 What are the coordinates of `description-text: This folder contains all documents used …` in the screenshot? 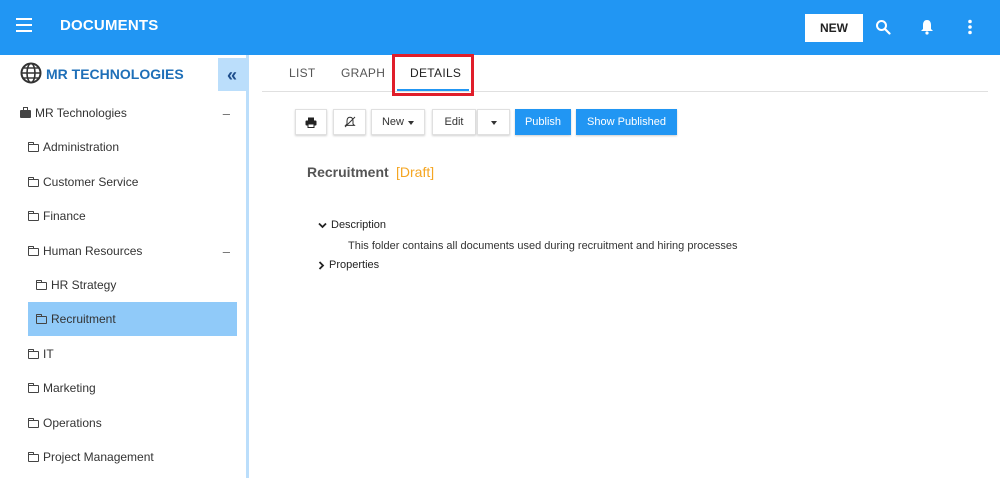 It's located at (543, 246).